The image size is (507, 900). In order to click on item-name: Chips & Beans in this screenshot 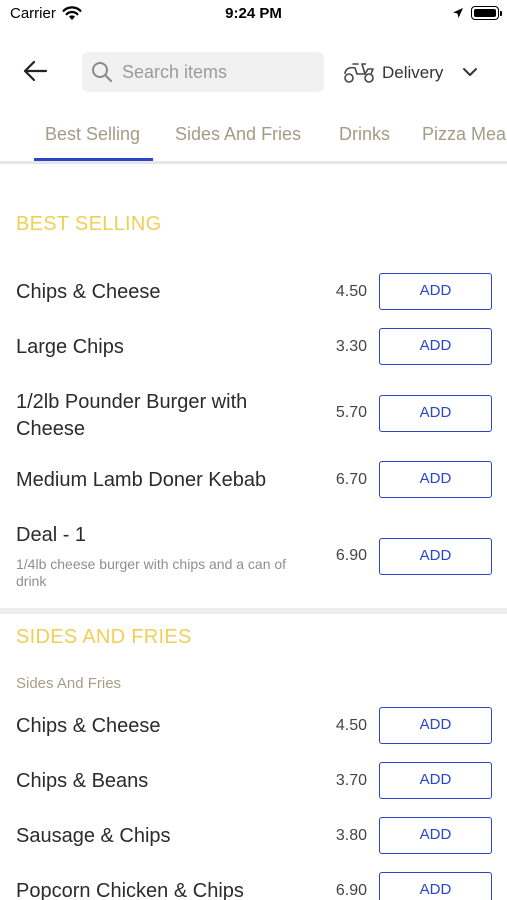, I will do `click(82, 781)`.